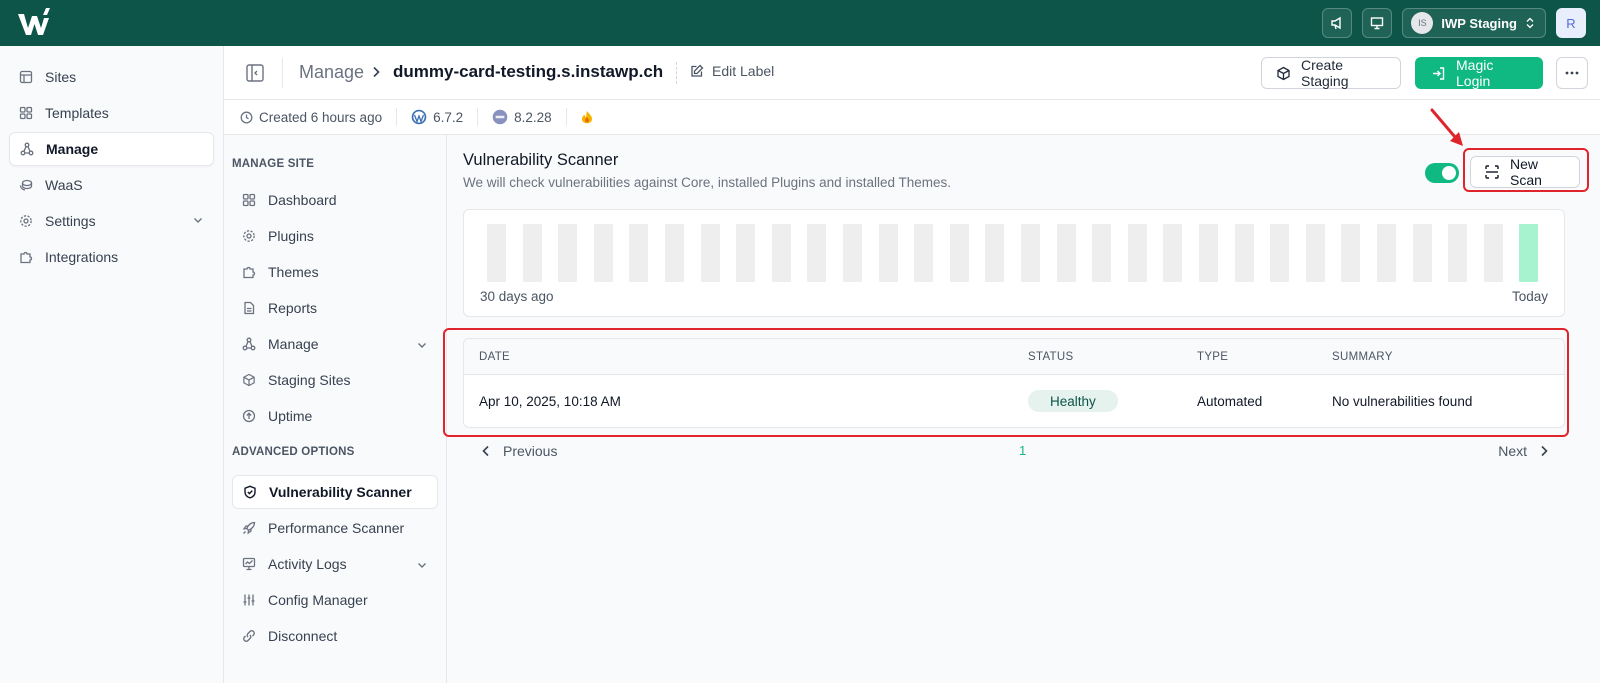 The height and width of the screenshot is (683, 1600). I want to click on scan-history-card: 30 days ago Today, so click(1014, 263).